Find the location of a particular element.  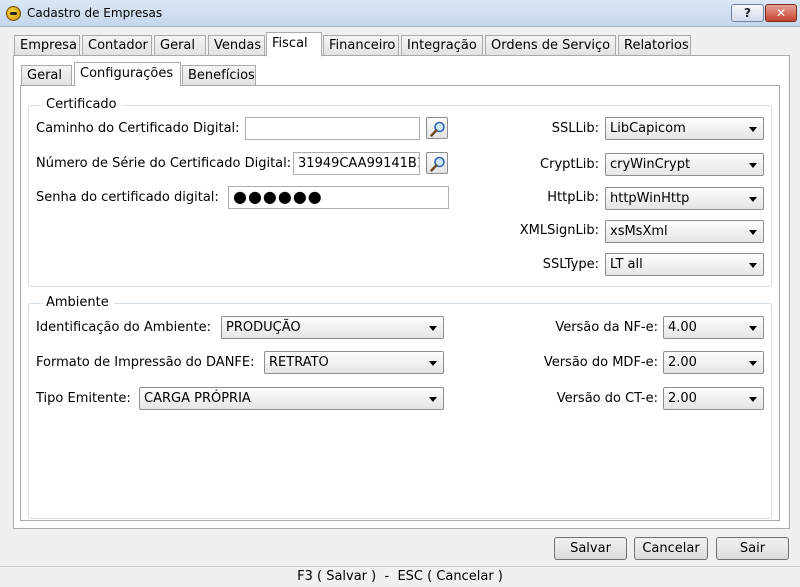

senha-certificado-input: ●●●●●● is located at coordinates (338, 197).